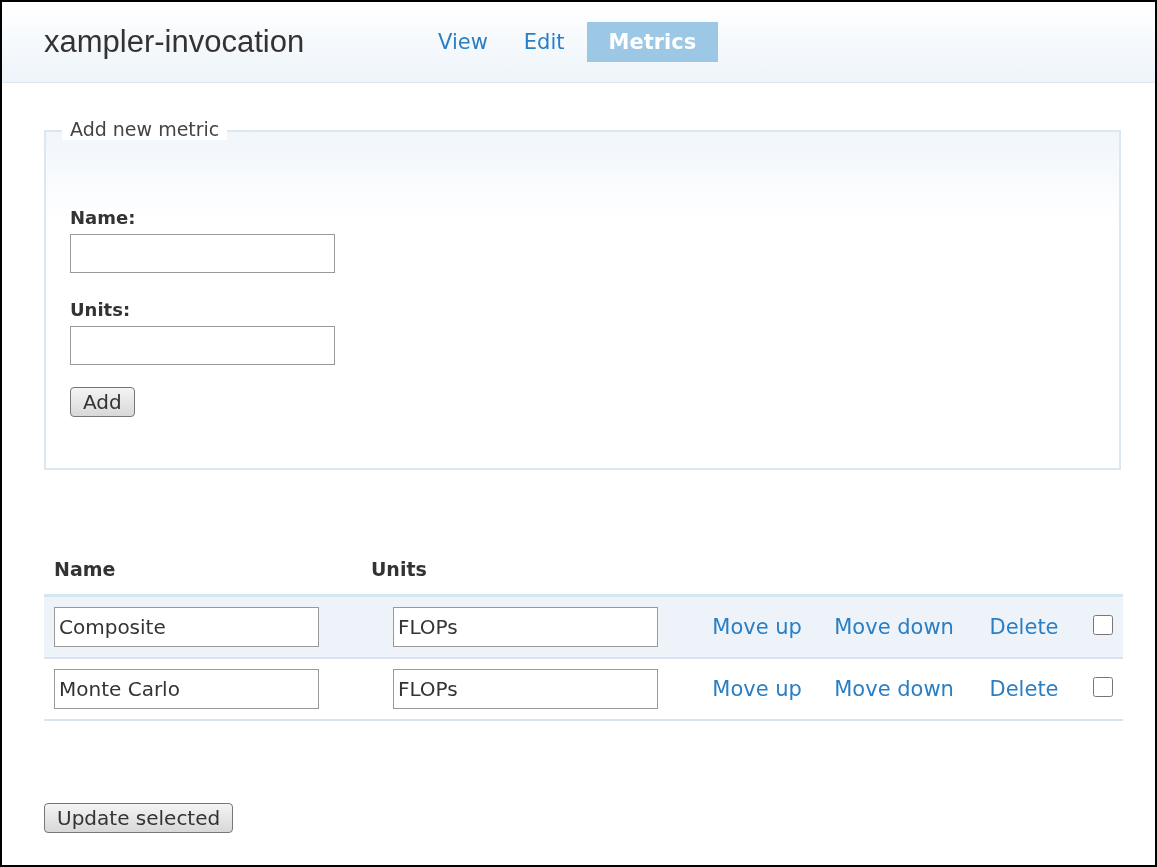 Image resolution: width=1157 pixels, height=867 pixels. What do you see at coordinates (139, 818) in the screenshot?
I see `update-selected-button: Update selected` at bounding box center [139, 818].